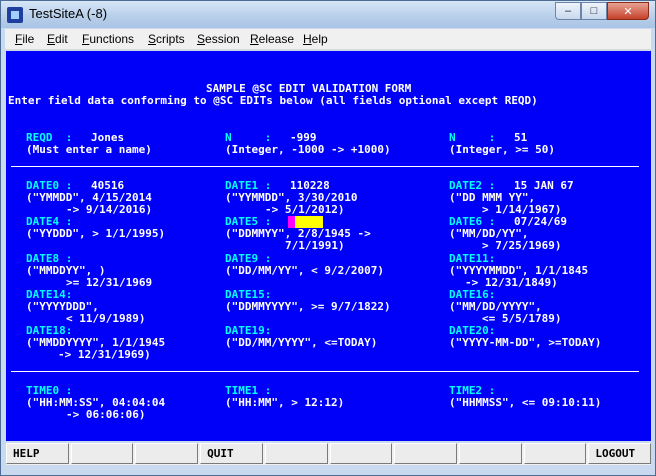 This screenshot has height=476, width=656. Describe the element at coordinates (166, 39) in the screenshot. I see `menu-scripts: Scripts` at that location.